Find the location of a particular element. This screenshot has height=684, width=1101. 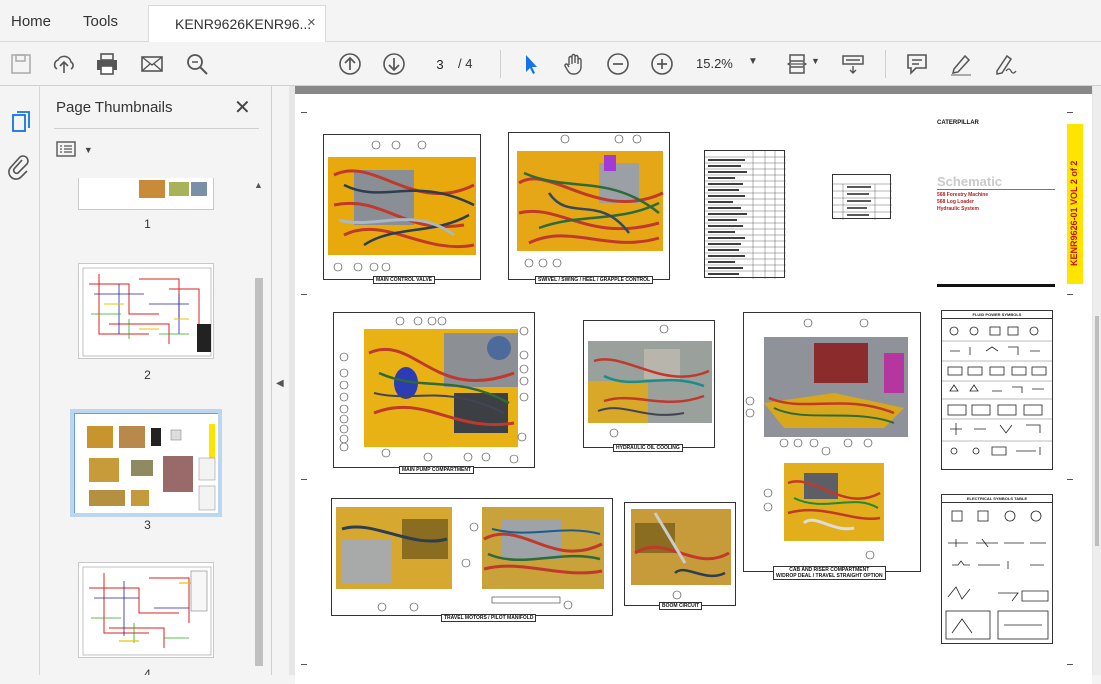

zoom-level: 15.2% is located at coordinates (714, 63).